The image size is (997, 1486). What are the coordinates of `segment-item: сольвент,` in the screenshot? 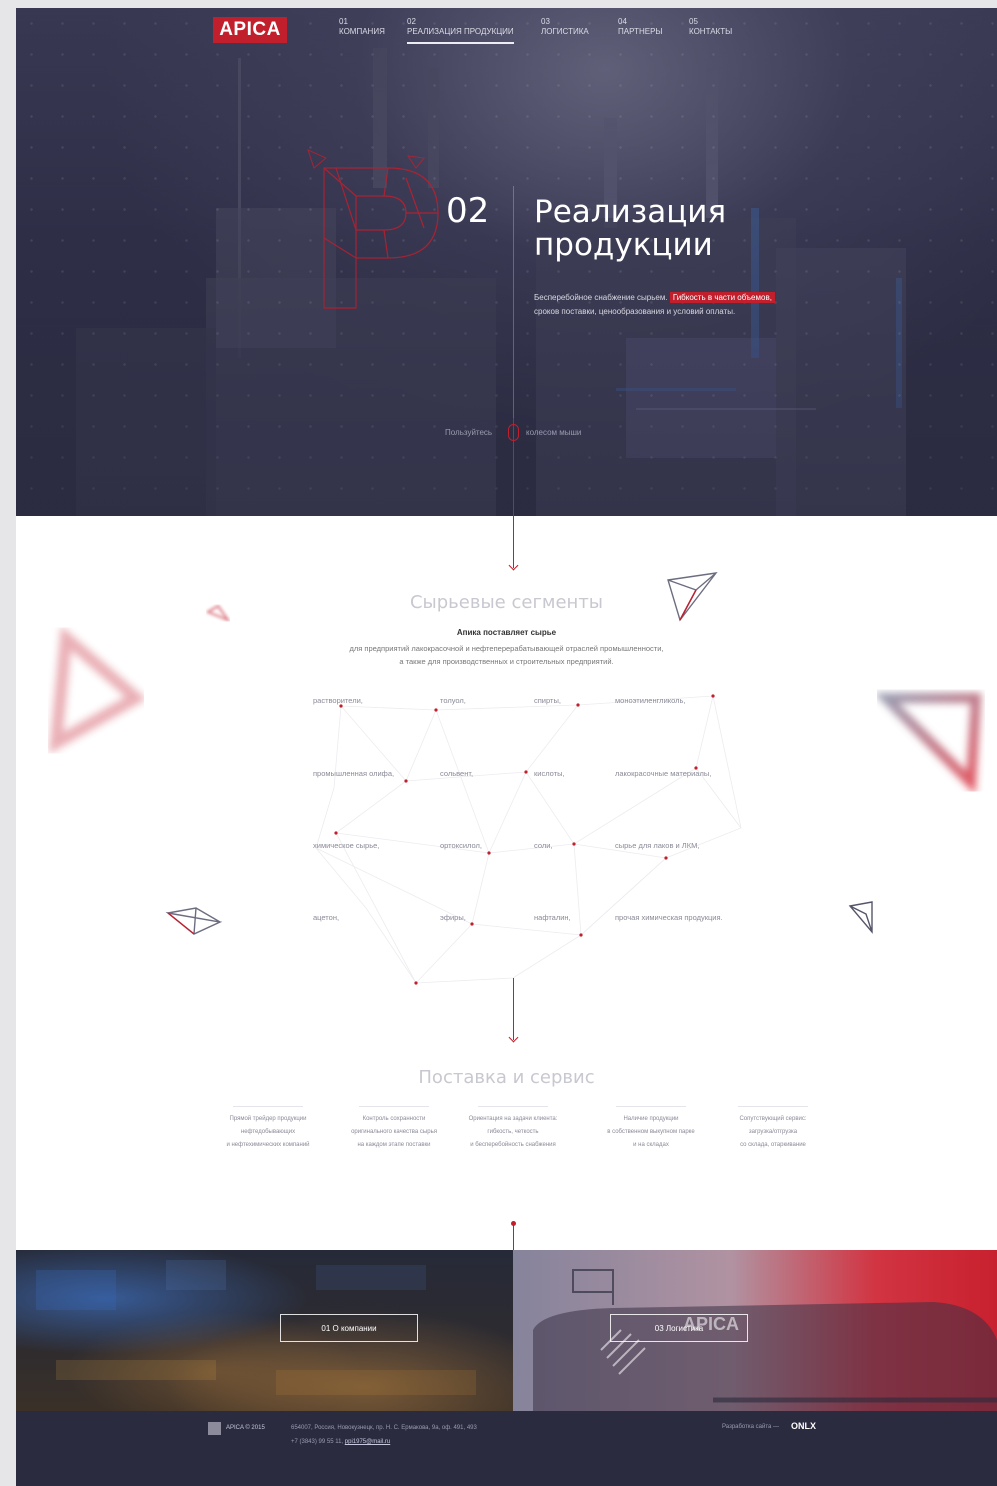 It's located at (457, 773).